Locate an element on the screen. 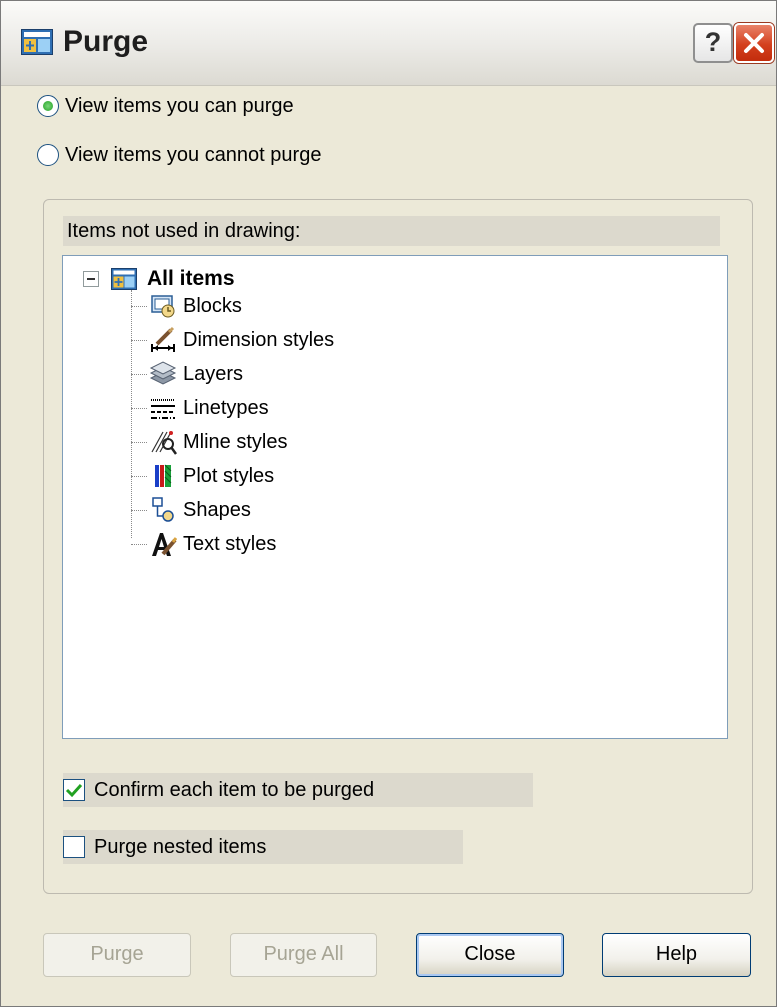 The image size is (777, 1007). close-x-icon is located at coordinates (754, 43).